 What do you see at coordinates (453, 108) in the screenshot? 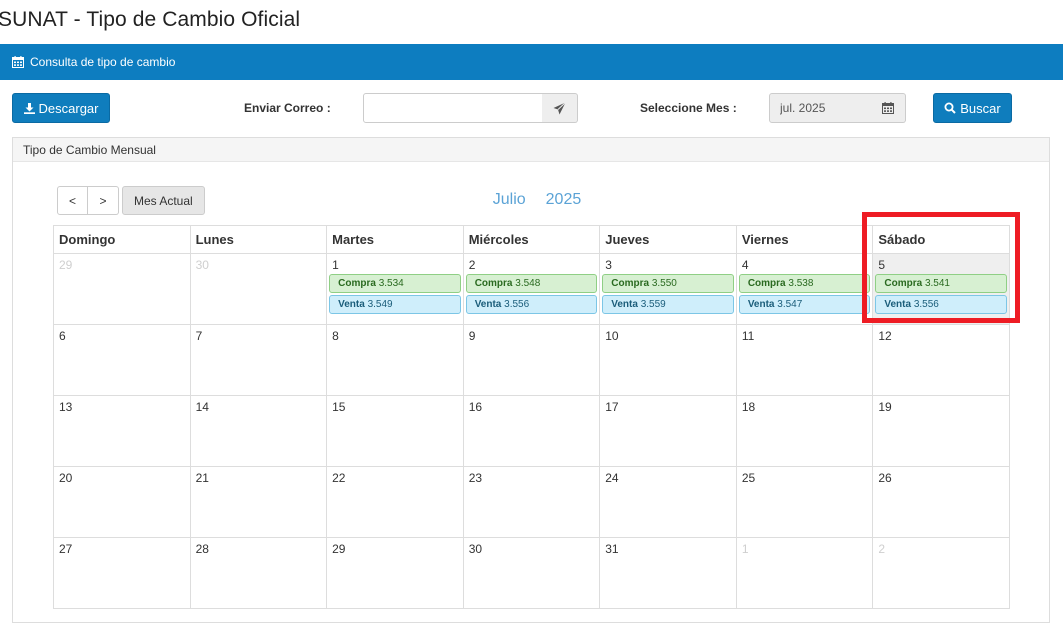
I see `email-input` at bounding box center [453, 108].